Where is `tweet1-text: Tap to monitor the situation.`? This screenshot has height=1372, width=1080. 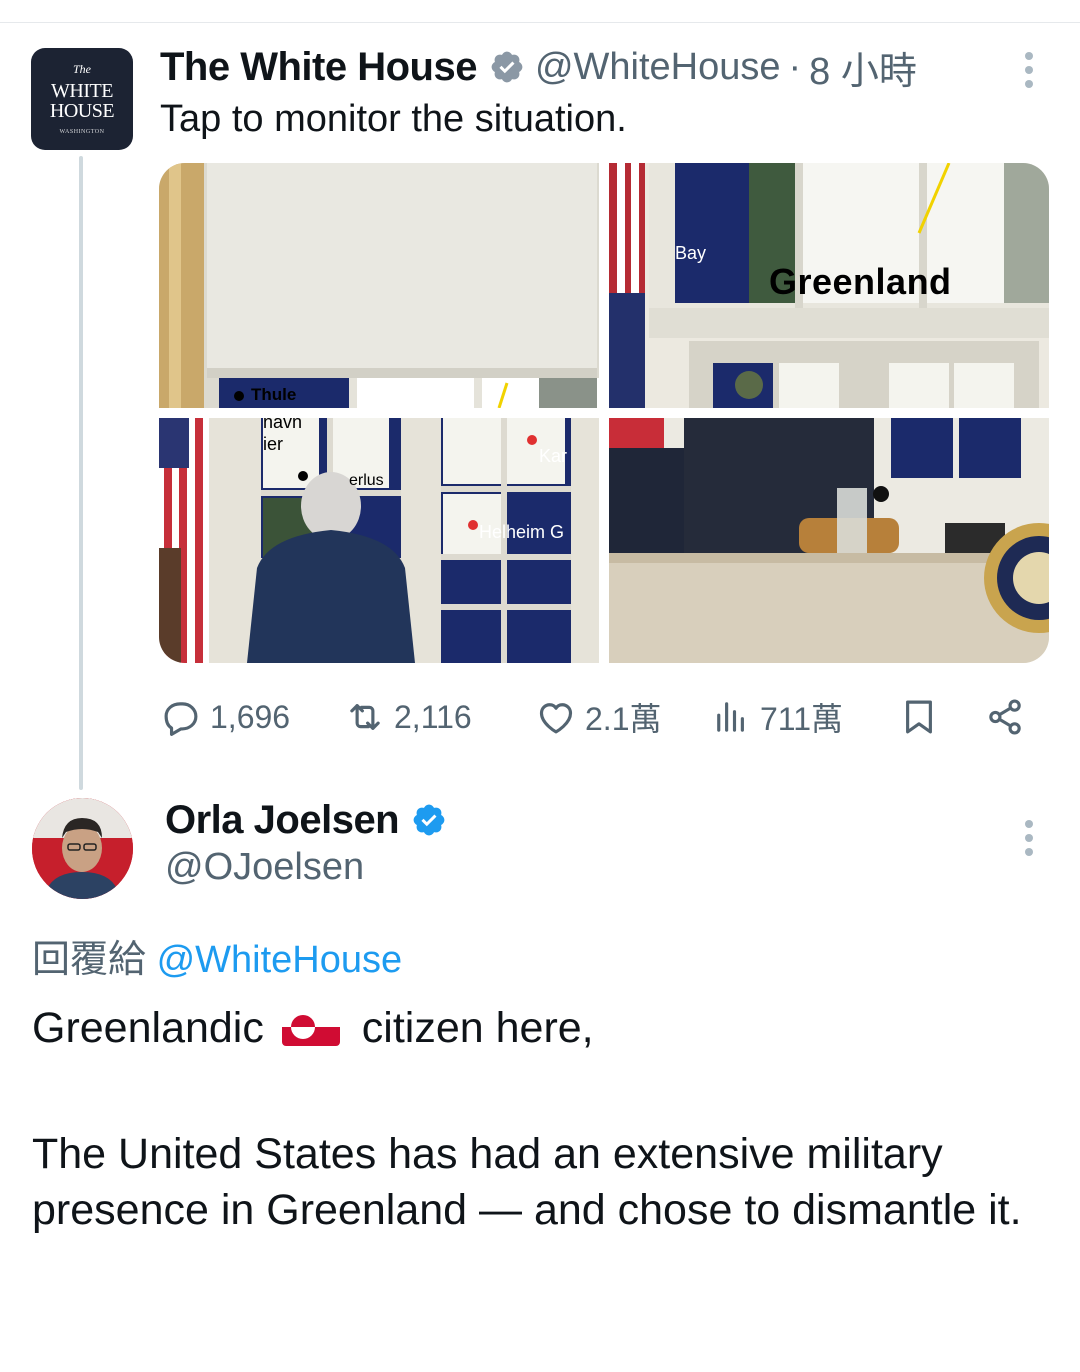 tweet1-text: Tap to monitor the situation. is located at coordinates (393, 119).